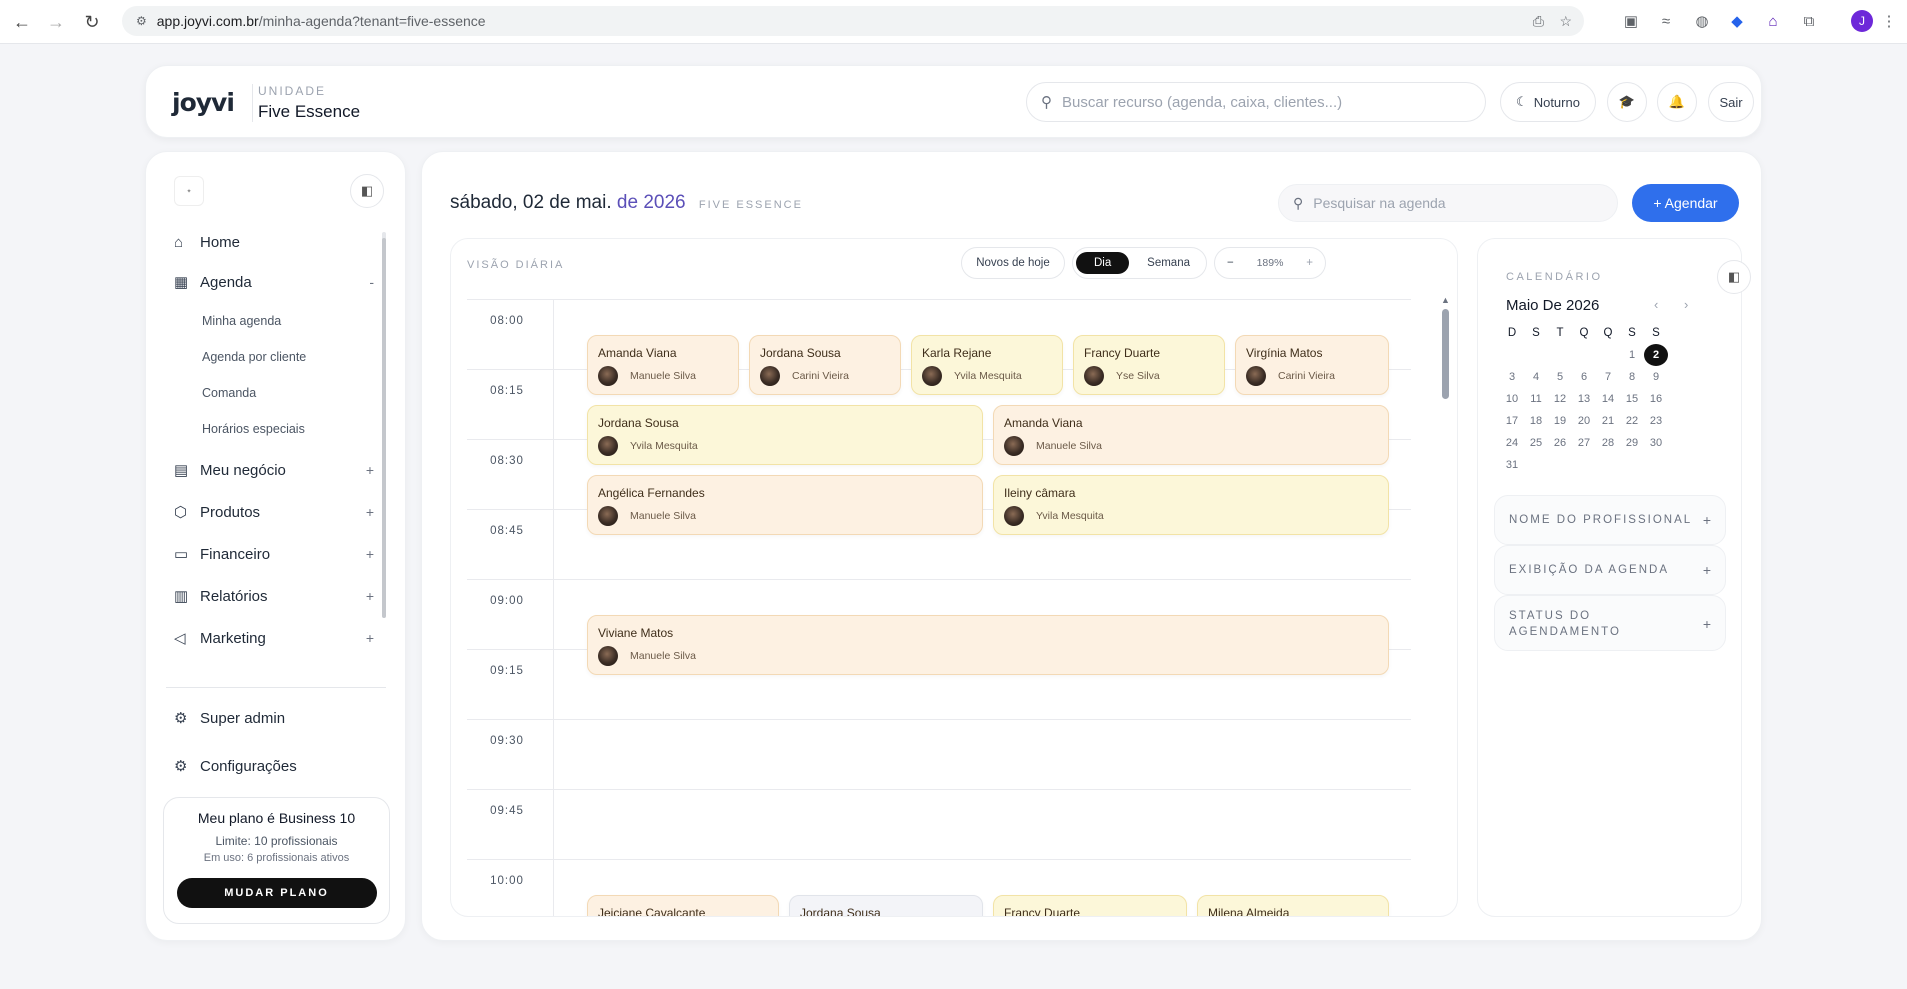 Image resolution: width=1907 pixels, height=989 pixels. I want to click on calendar-day: 26, so click(1560, 443).